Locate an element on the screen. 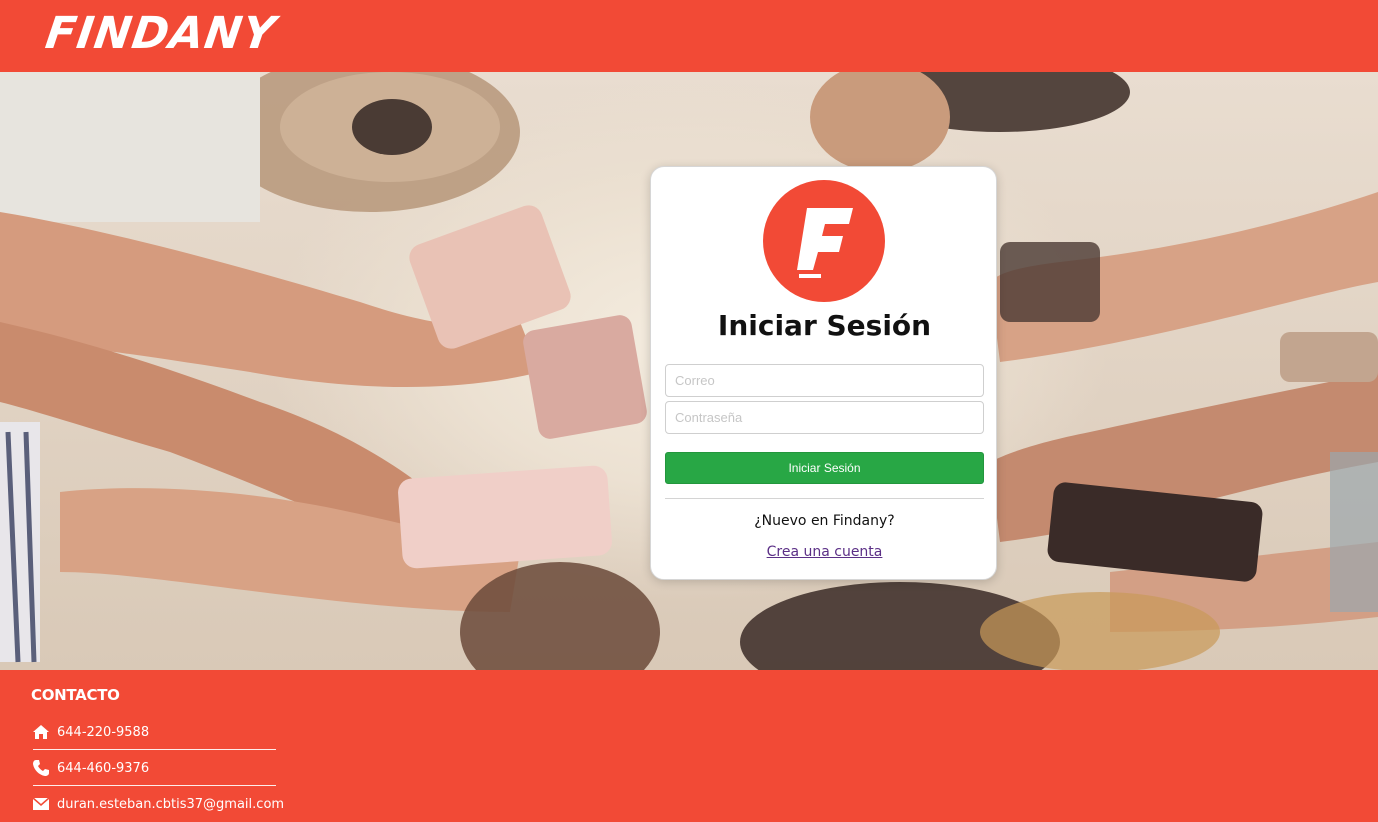  phone-icon is located at coordinates (41, 768).